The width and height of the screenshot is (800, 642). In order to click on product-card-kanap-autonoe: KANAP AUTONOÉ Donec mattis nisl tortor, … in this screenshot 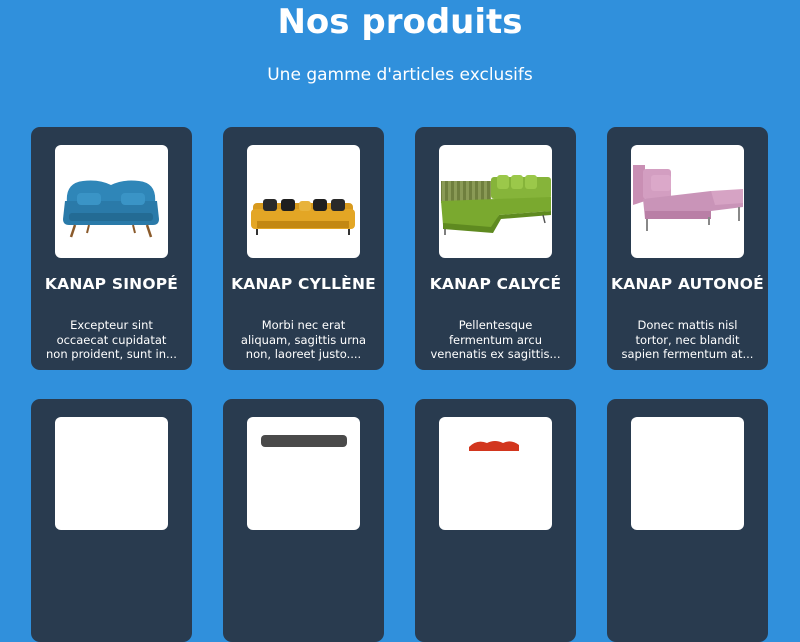, I will do `click(687, 248)`.